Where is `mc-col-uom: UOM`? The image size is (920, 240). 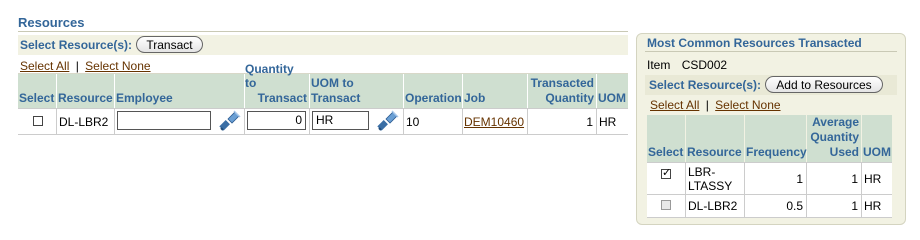 mc-col-uom: UOM is located at coordinates (877, 138).